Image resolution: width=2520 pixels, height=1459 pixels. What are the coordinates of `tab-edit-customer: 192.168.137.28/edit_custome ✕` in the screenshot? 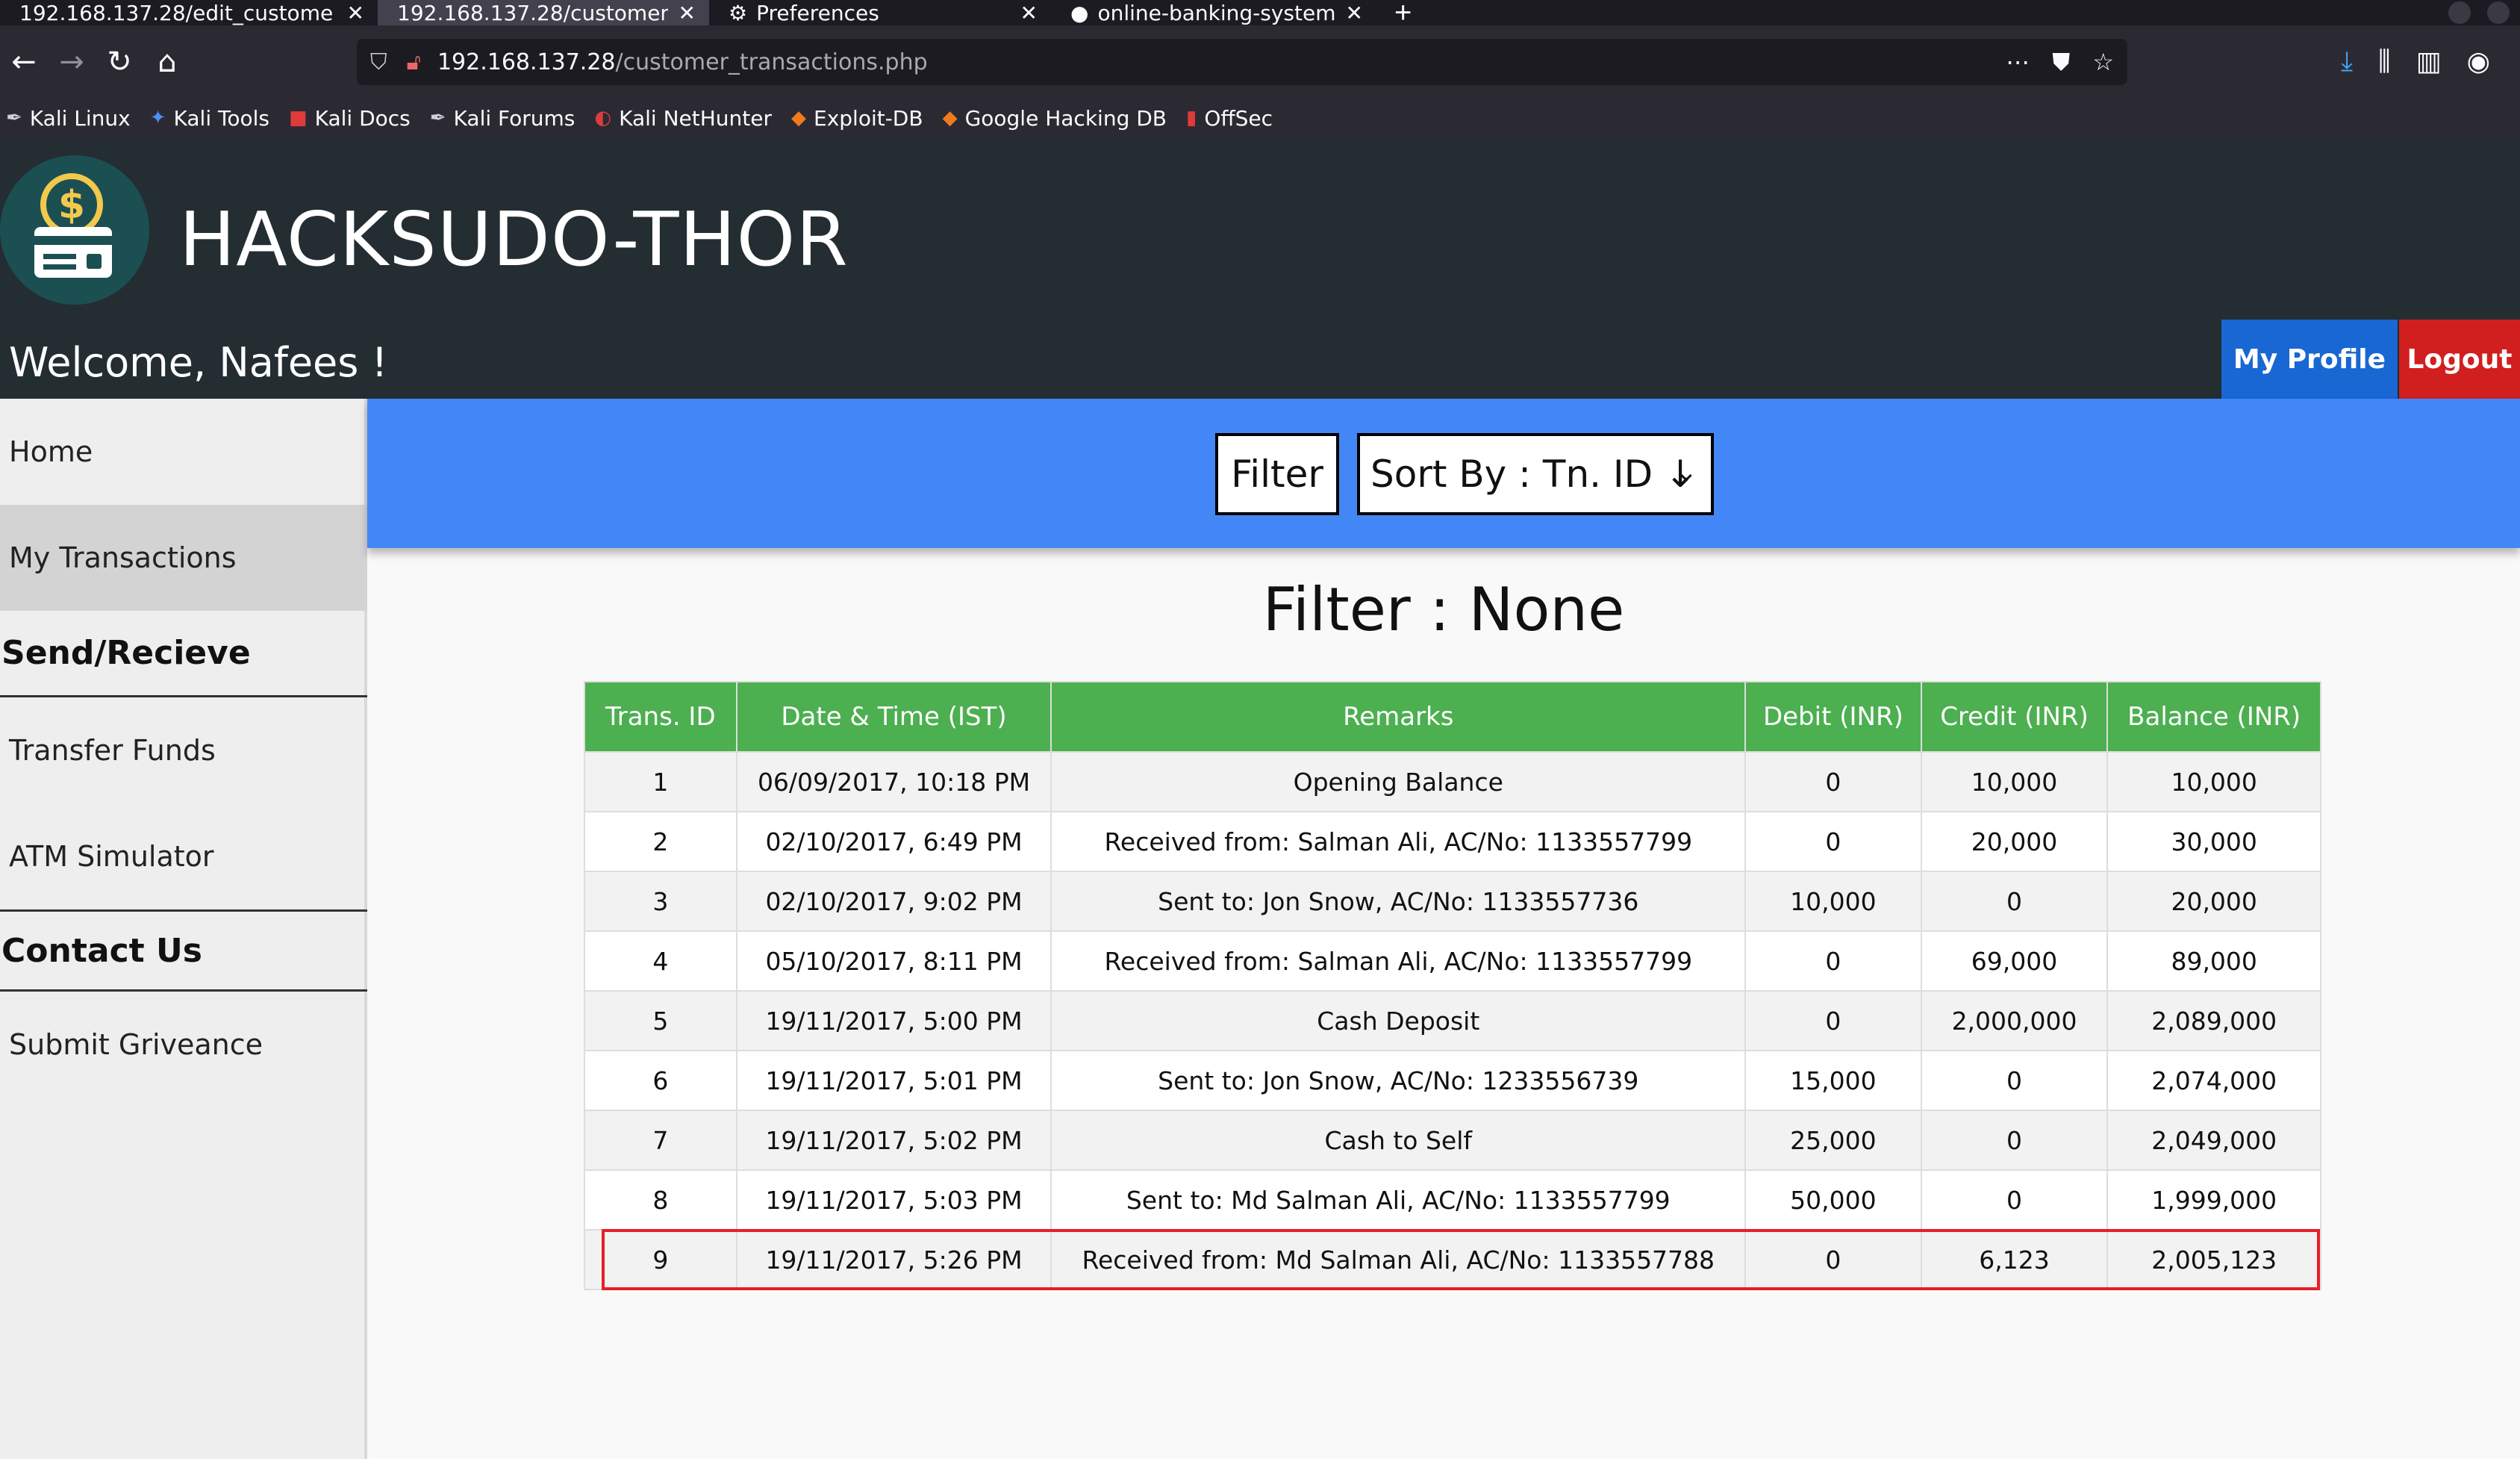 It's located at (189, 13).